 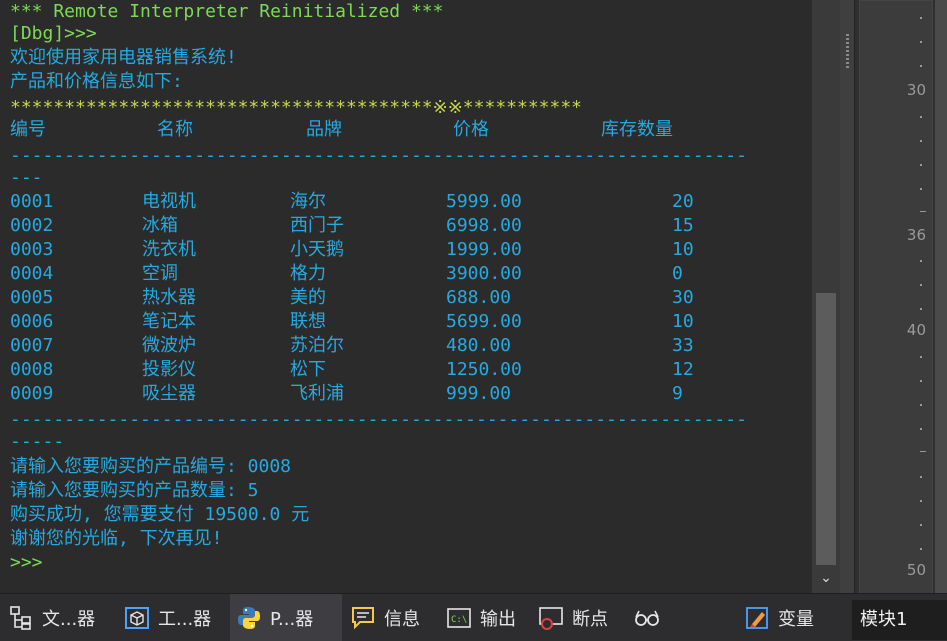 I want to click on cell-id: 0008, so click(x=32, y=369).